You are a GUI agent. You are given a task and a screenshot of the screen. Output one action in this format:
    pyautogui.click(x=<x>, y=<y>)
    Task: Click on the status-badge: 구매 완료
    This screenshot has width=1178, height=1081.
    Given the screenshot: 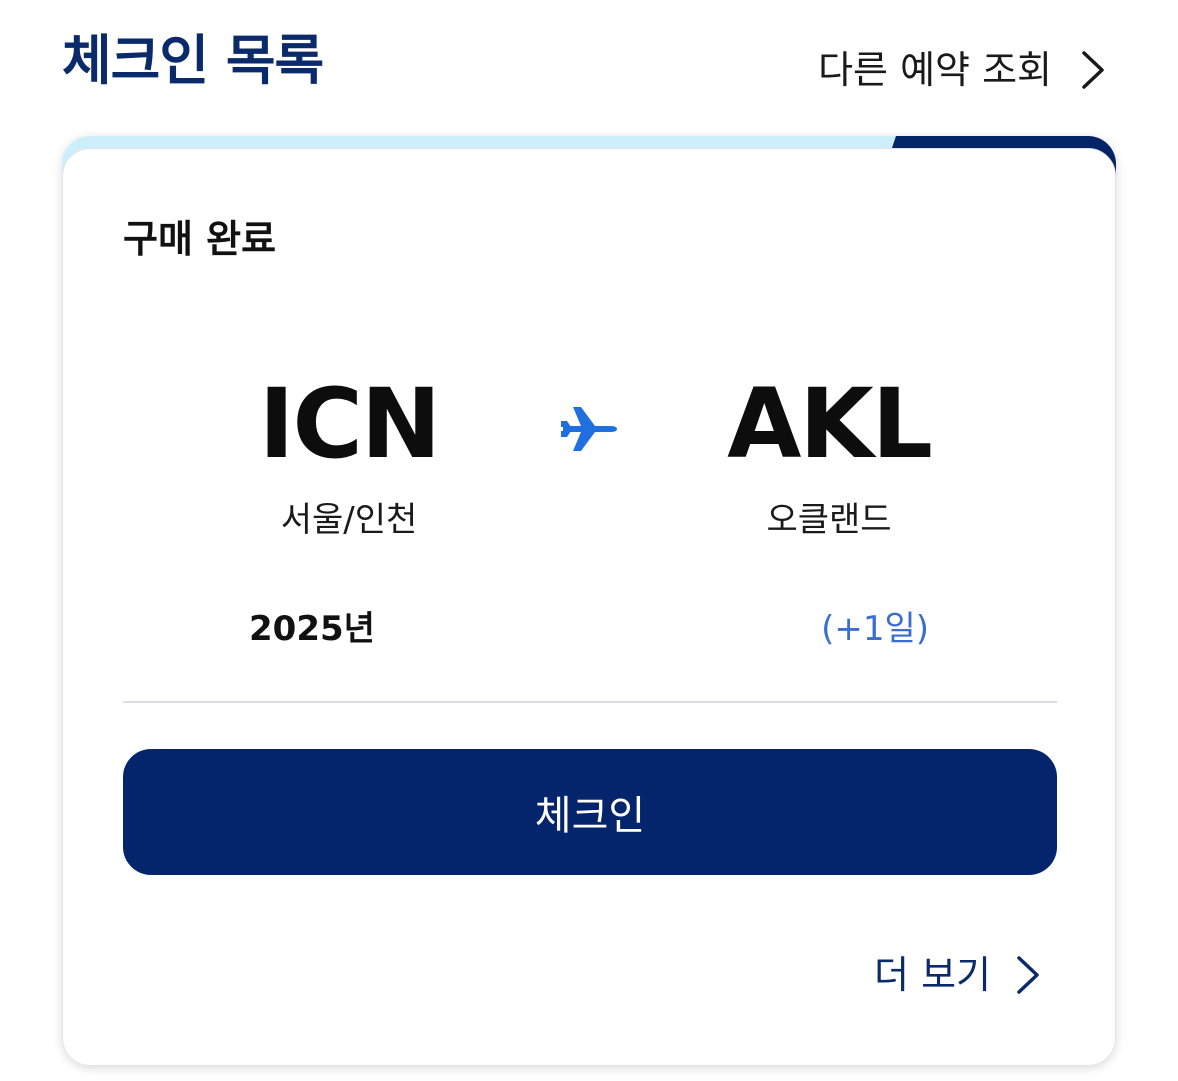 What is the action you would take?
    pyautogui.click(x=200, y=239)
    